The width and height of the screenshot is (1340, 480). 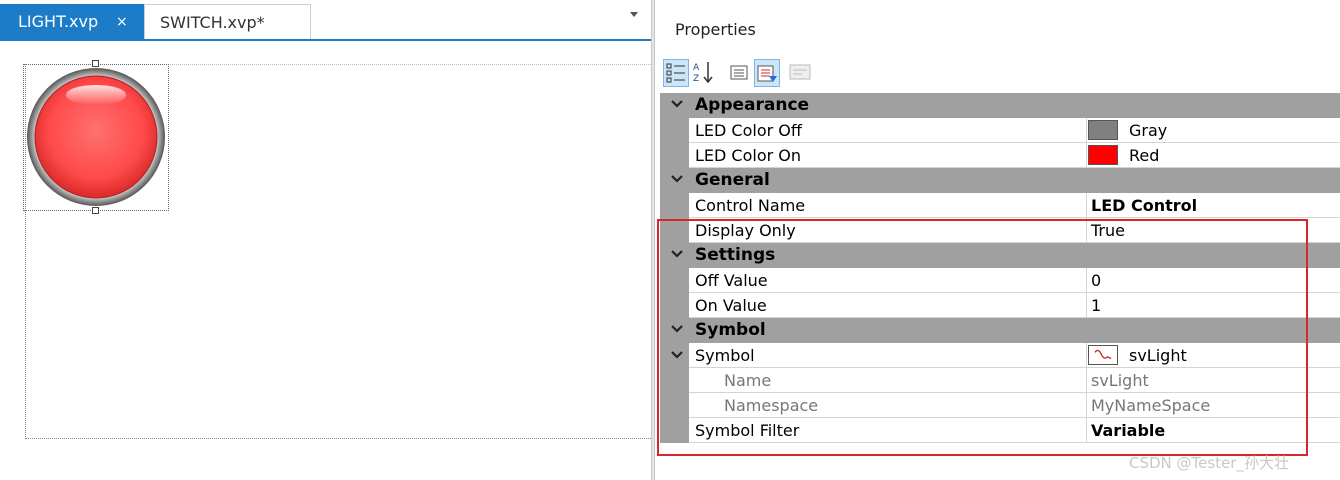 I want to click on tab-switch-xvp: SWITCH.xvp*, so click(x=227, y=22).